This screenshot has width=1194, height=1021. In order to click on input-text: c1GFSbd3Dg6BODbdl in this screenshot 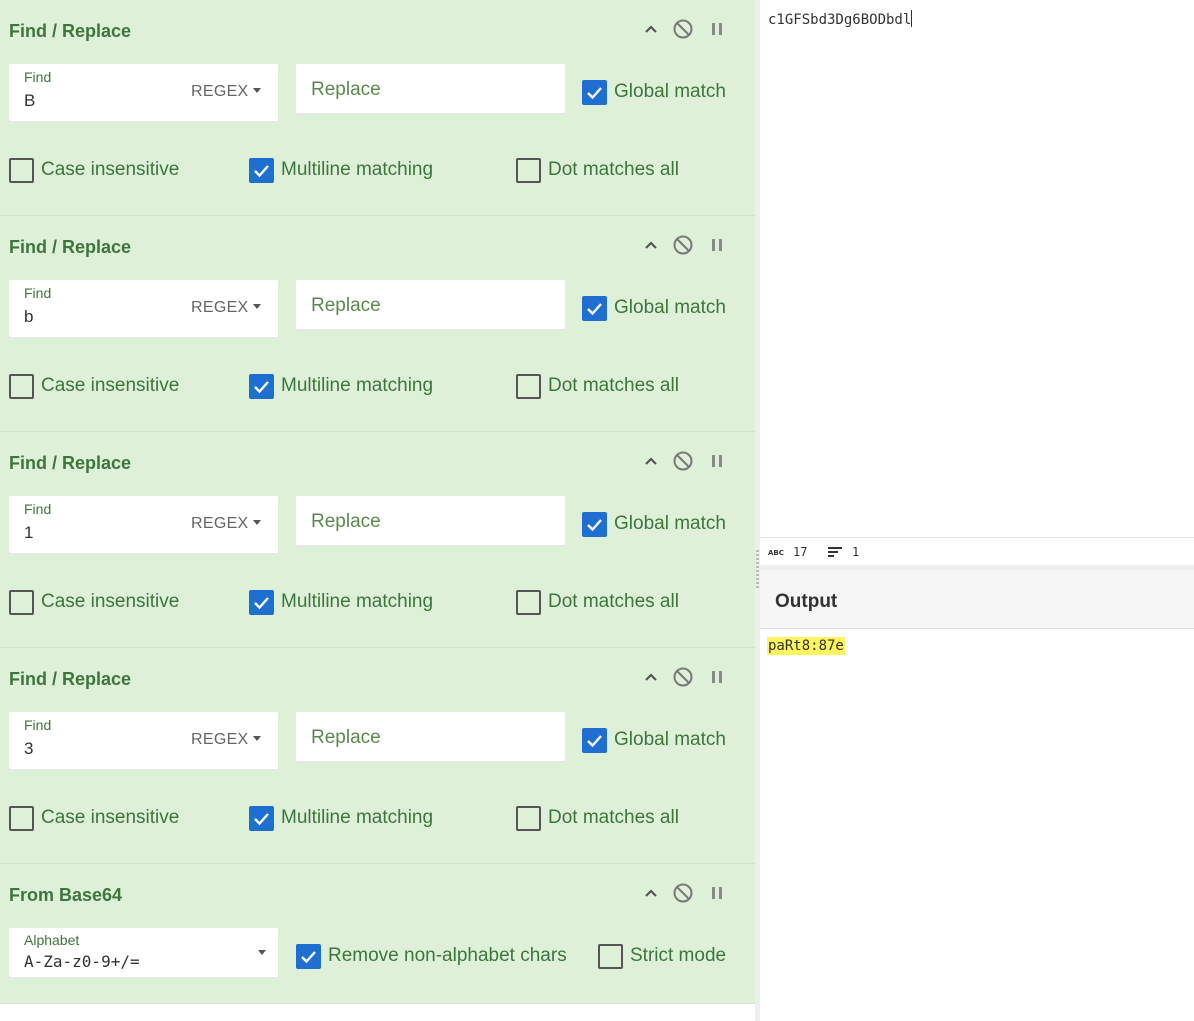, I will do `click(840, 20)`.